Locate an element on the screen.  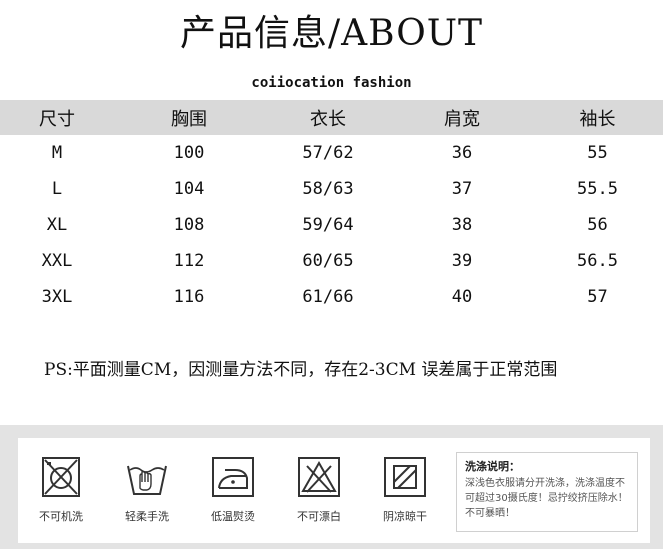
size-table-header: 尺寸 胸围 衣长 肩宽 袖长 is located at coordinates (331, 117).